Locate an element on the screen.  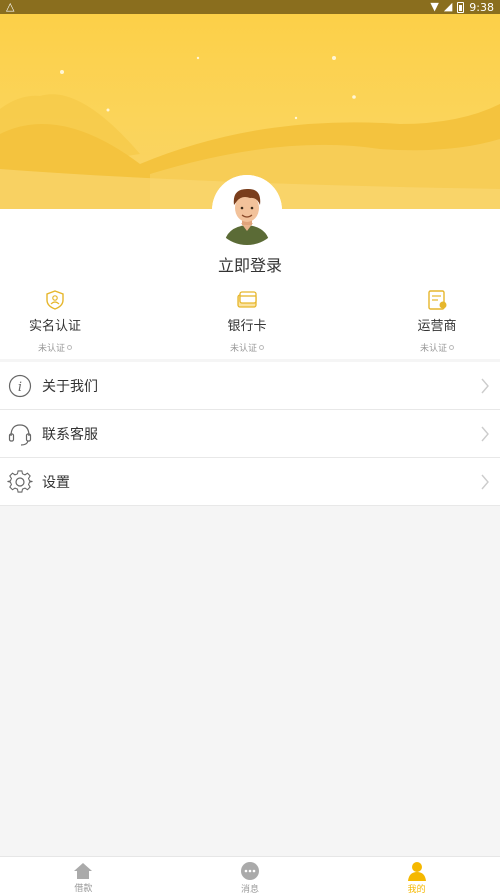
verify-item-bank-card: 银行卡 未认证 is located at coordinates (247, 321).